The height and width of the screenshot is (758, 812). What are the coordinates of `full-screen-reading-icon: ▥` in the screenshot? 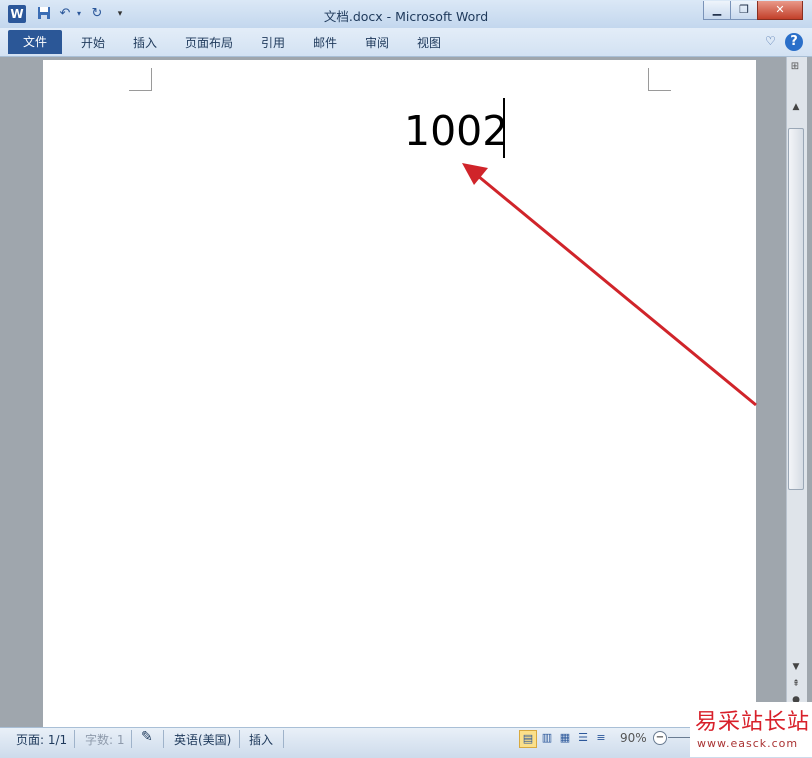 It's located at (547, 738).